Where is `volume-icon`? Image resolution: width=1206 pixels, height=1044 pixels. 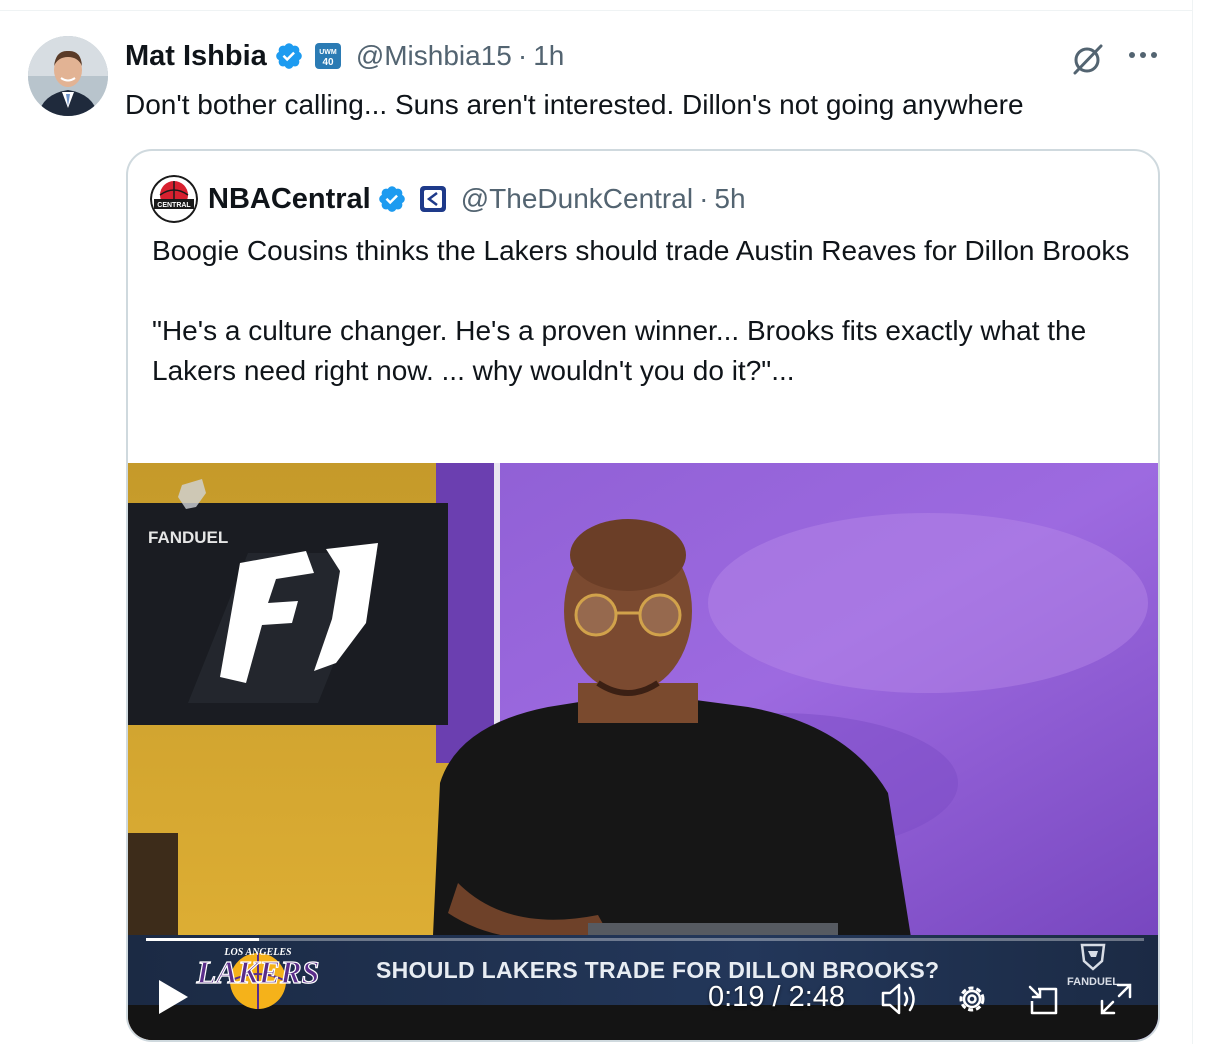 volume-icon is located at coordinates (900, 999).